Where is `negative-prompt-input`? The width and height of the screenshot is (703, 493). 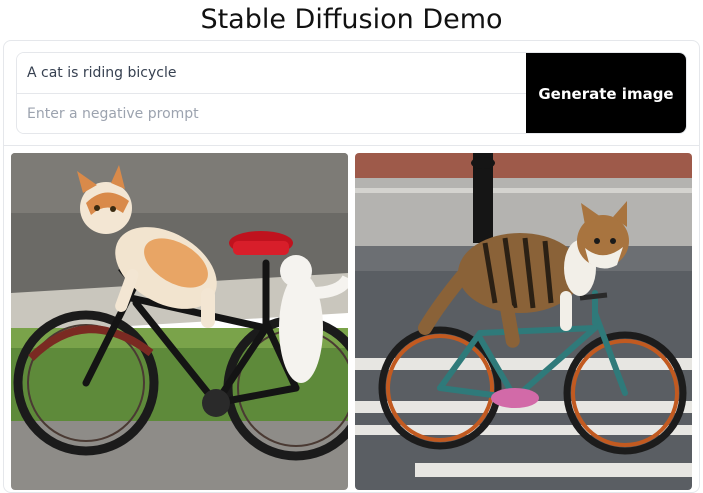 negative-prompt-input is located at coordinates (272, 113).